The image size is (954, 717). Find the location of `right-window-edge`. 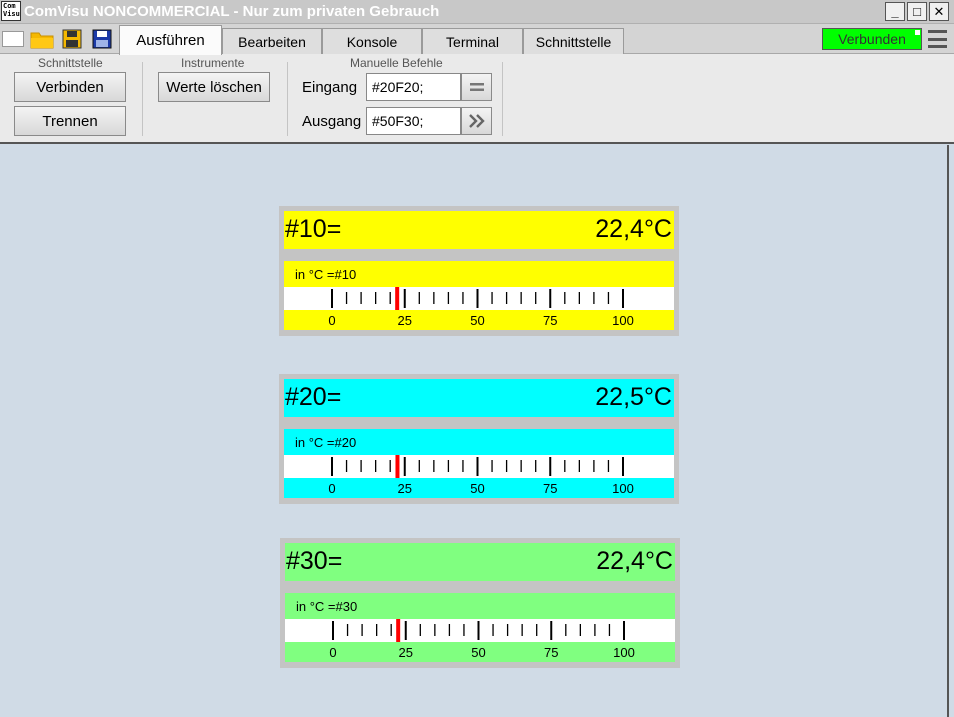

right-window-edge is located at coordinates (950, 431).